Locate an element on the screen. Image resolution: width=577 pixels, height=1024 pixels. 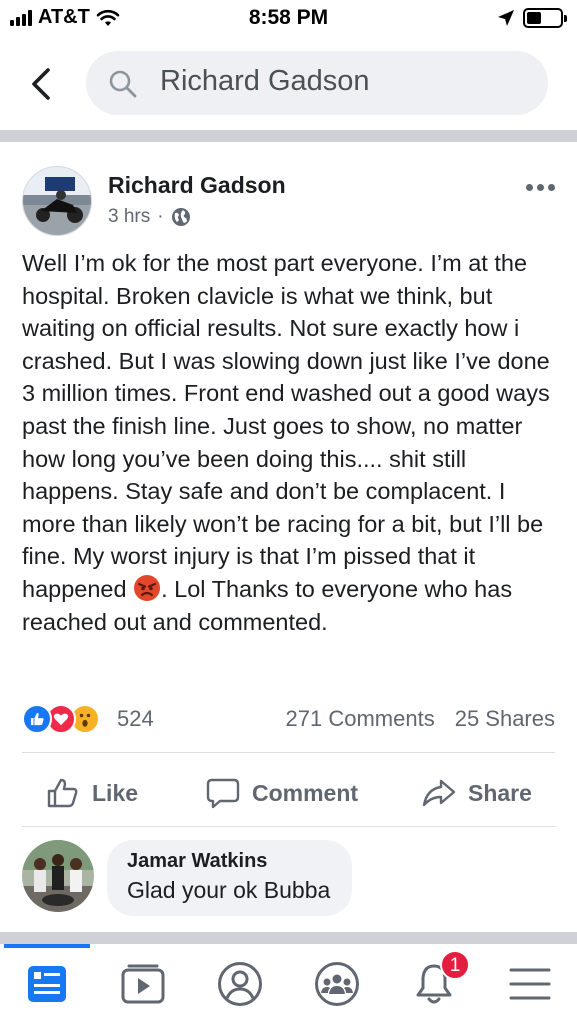
location-arrow-icon is located at coordinates (506, 18).